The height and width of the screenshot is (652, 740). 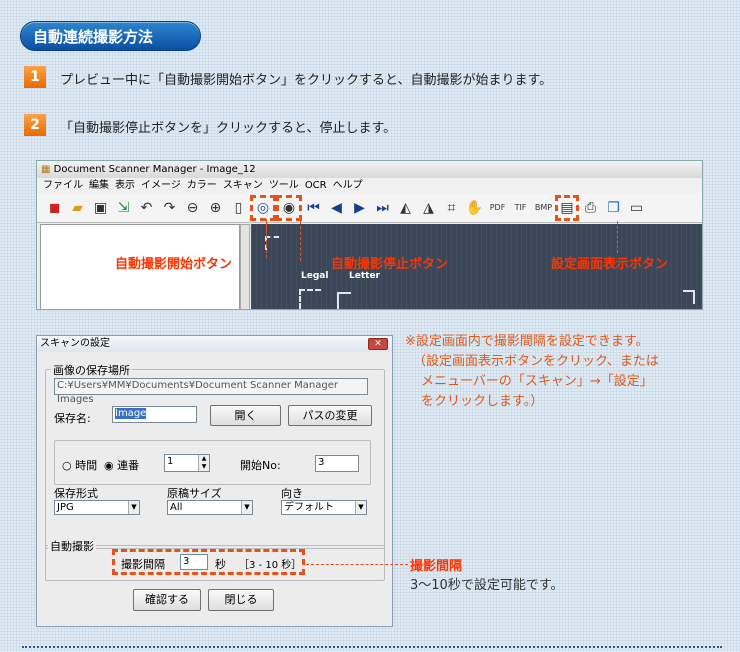 I want to click on auto-capture-stop-icon: ◉, so click(x=289, y=207).